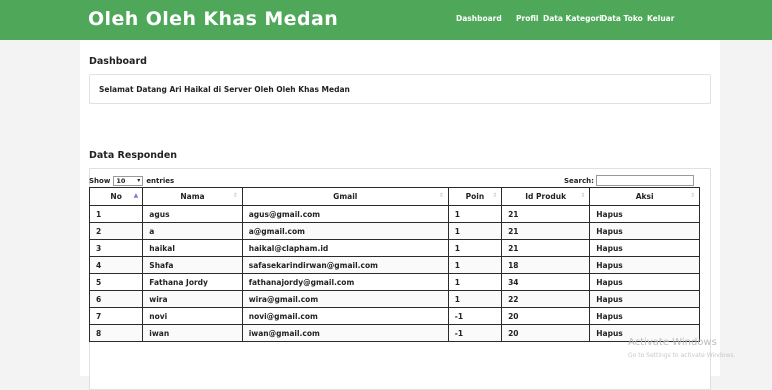 The height and width of the screenshot is (390, 772). What do you see at coordinates (622, 18) in the screenshot?
I see `nav-link-data-toko: Data Toko` at bounding box center [622, 18].